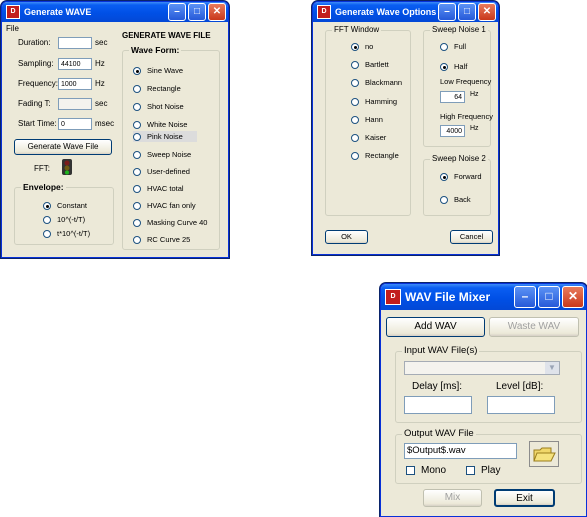 The image size is (587, 517). Describe the element at coordinates (466, 116) in the screenshot. I see `high-frequency-label: High Frequency` at that location.